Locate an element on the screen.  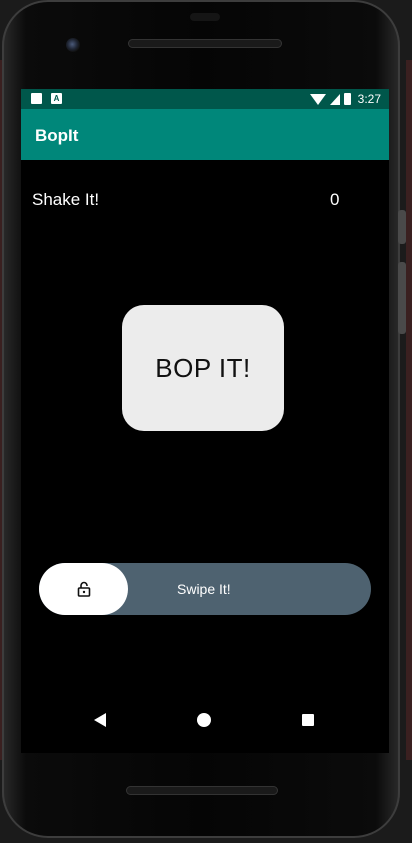
lock-icon is located at coordinates (83, 589).